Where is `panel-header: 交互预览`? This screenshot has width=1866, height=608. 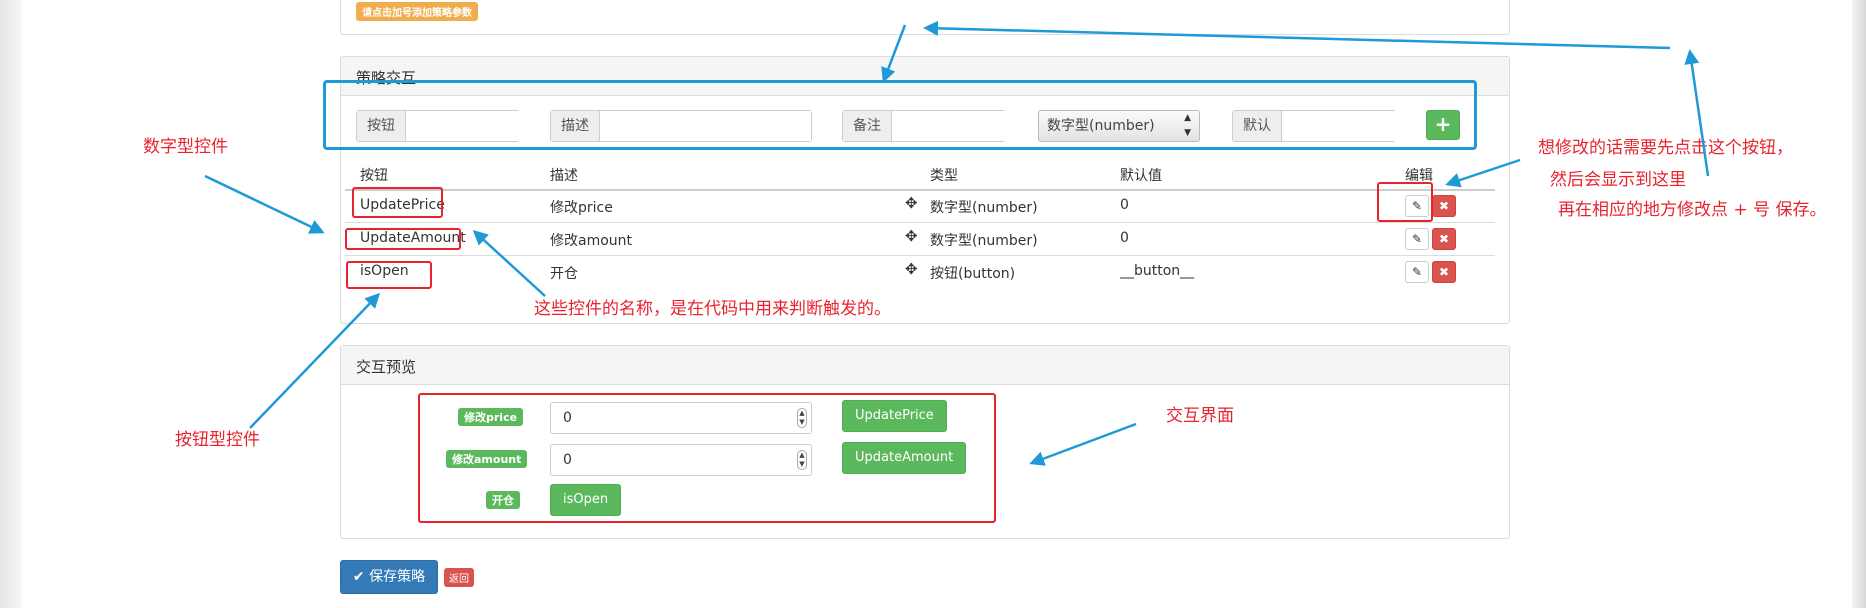
panel-header: 交互预览 is located at coordinates (925, 365).